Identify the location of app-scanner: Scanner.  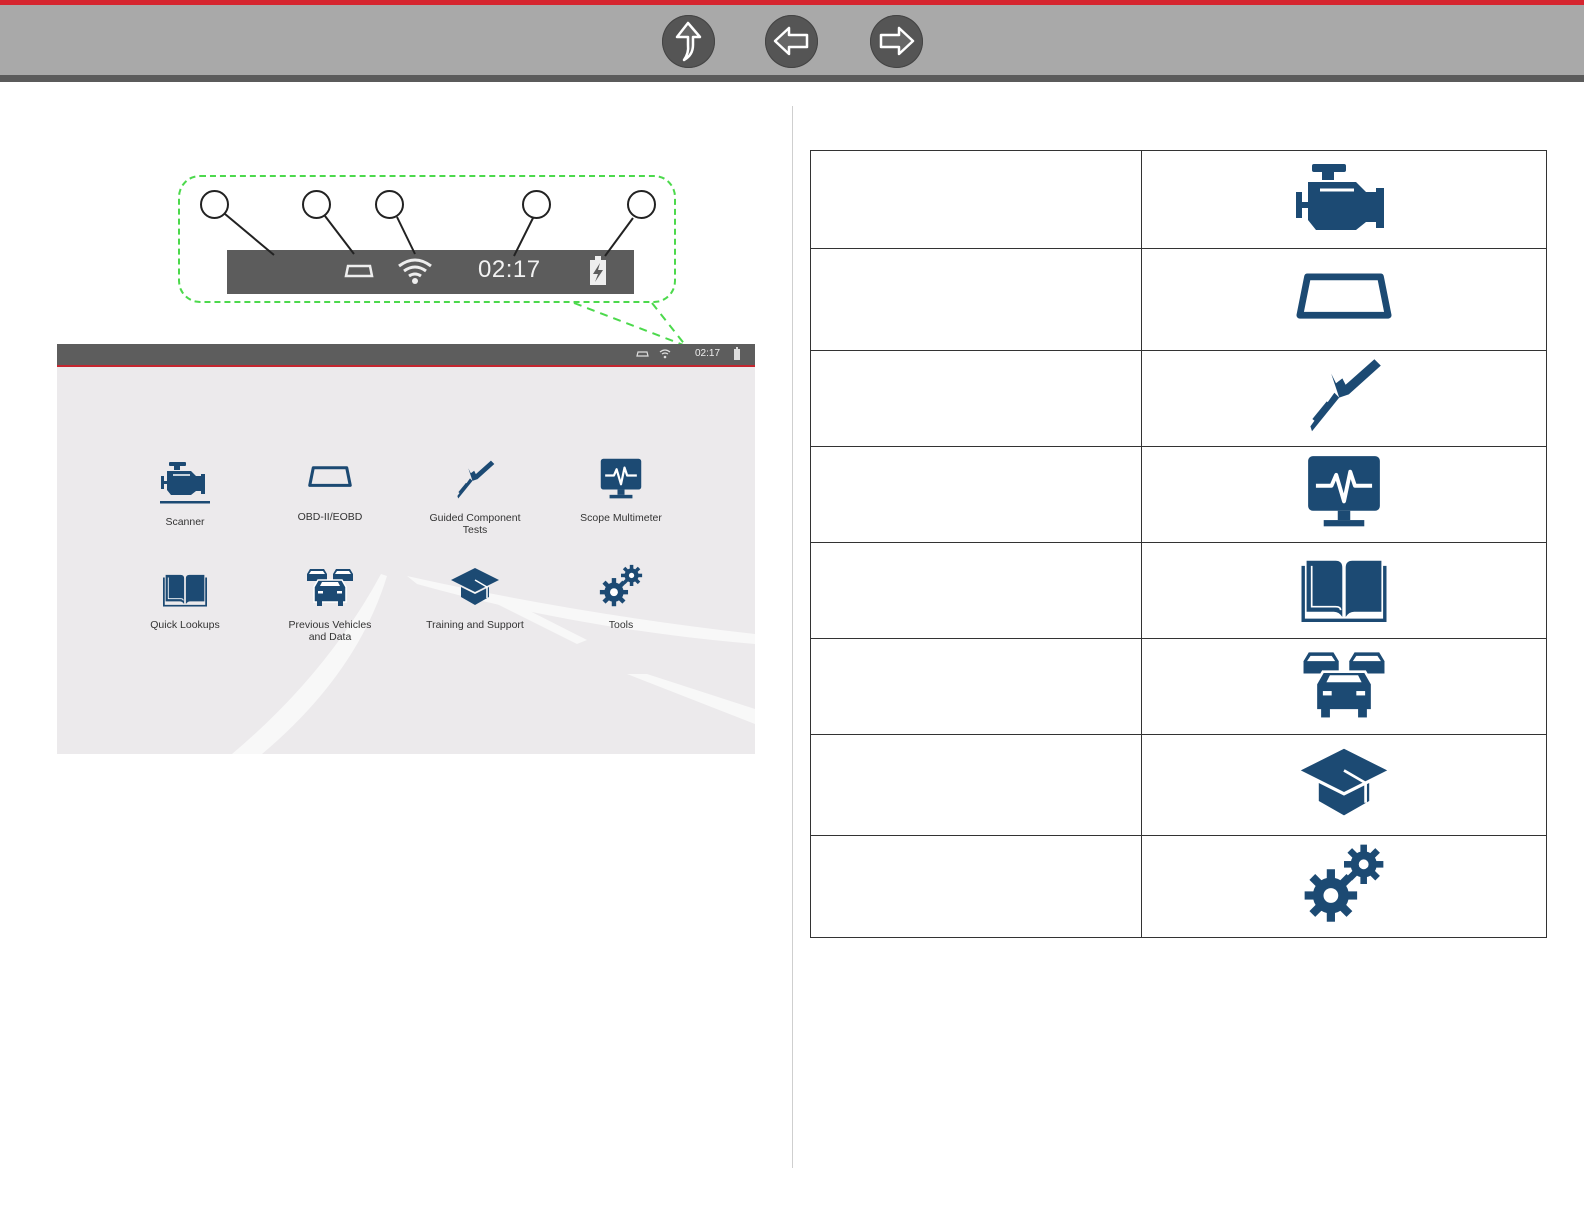
(185, 494).